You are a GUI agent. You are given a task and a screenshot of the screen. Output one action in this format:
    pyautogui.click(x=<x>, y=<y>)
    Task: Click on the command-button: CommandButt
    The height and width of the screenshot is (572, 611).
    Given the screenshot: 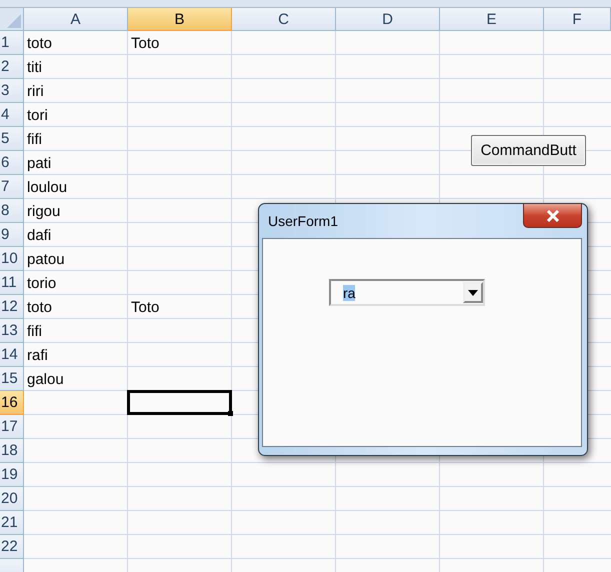 What is the action you would take?
    pyautogui.click(x=528, y=150)
    